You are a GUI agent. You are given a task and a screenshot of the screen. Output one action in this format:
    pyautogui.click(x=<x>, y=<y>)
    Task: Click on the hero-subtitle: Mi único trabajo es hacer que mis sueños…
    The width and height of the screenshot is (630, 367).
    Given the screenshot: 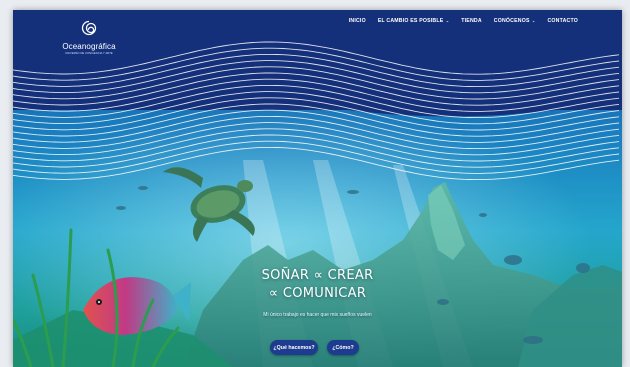 What is the action you would take?
    pyautogui.click(x=317, y=315)
    